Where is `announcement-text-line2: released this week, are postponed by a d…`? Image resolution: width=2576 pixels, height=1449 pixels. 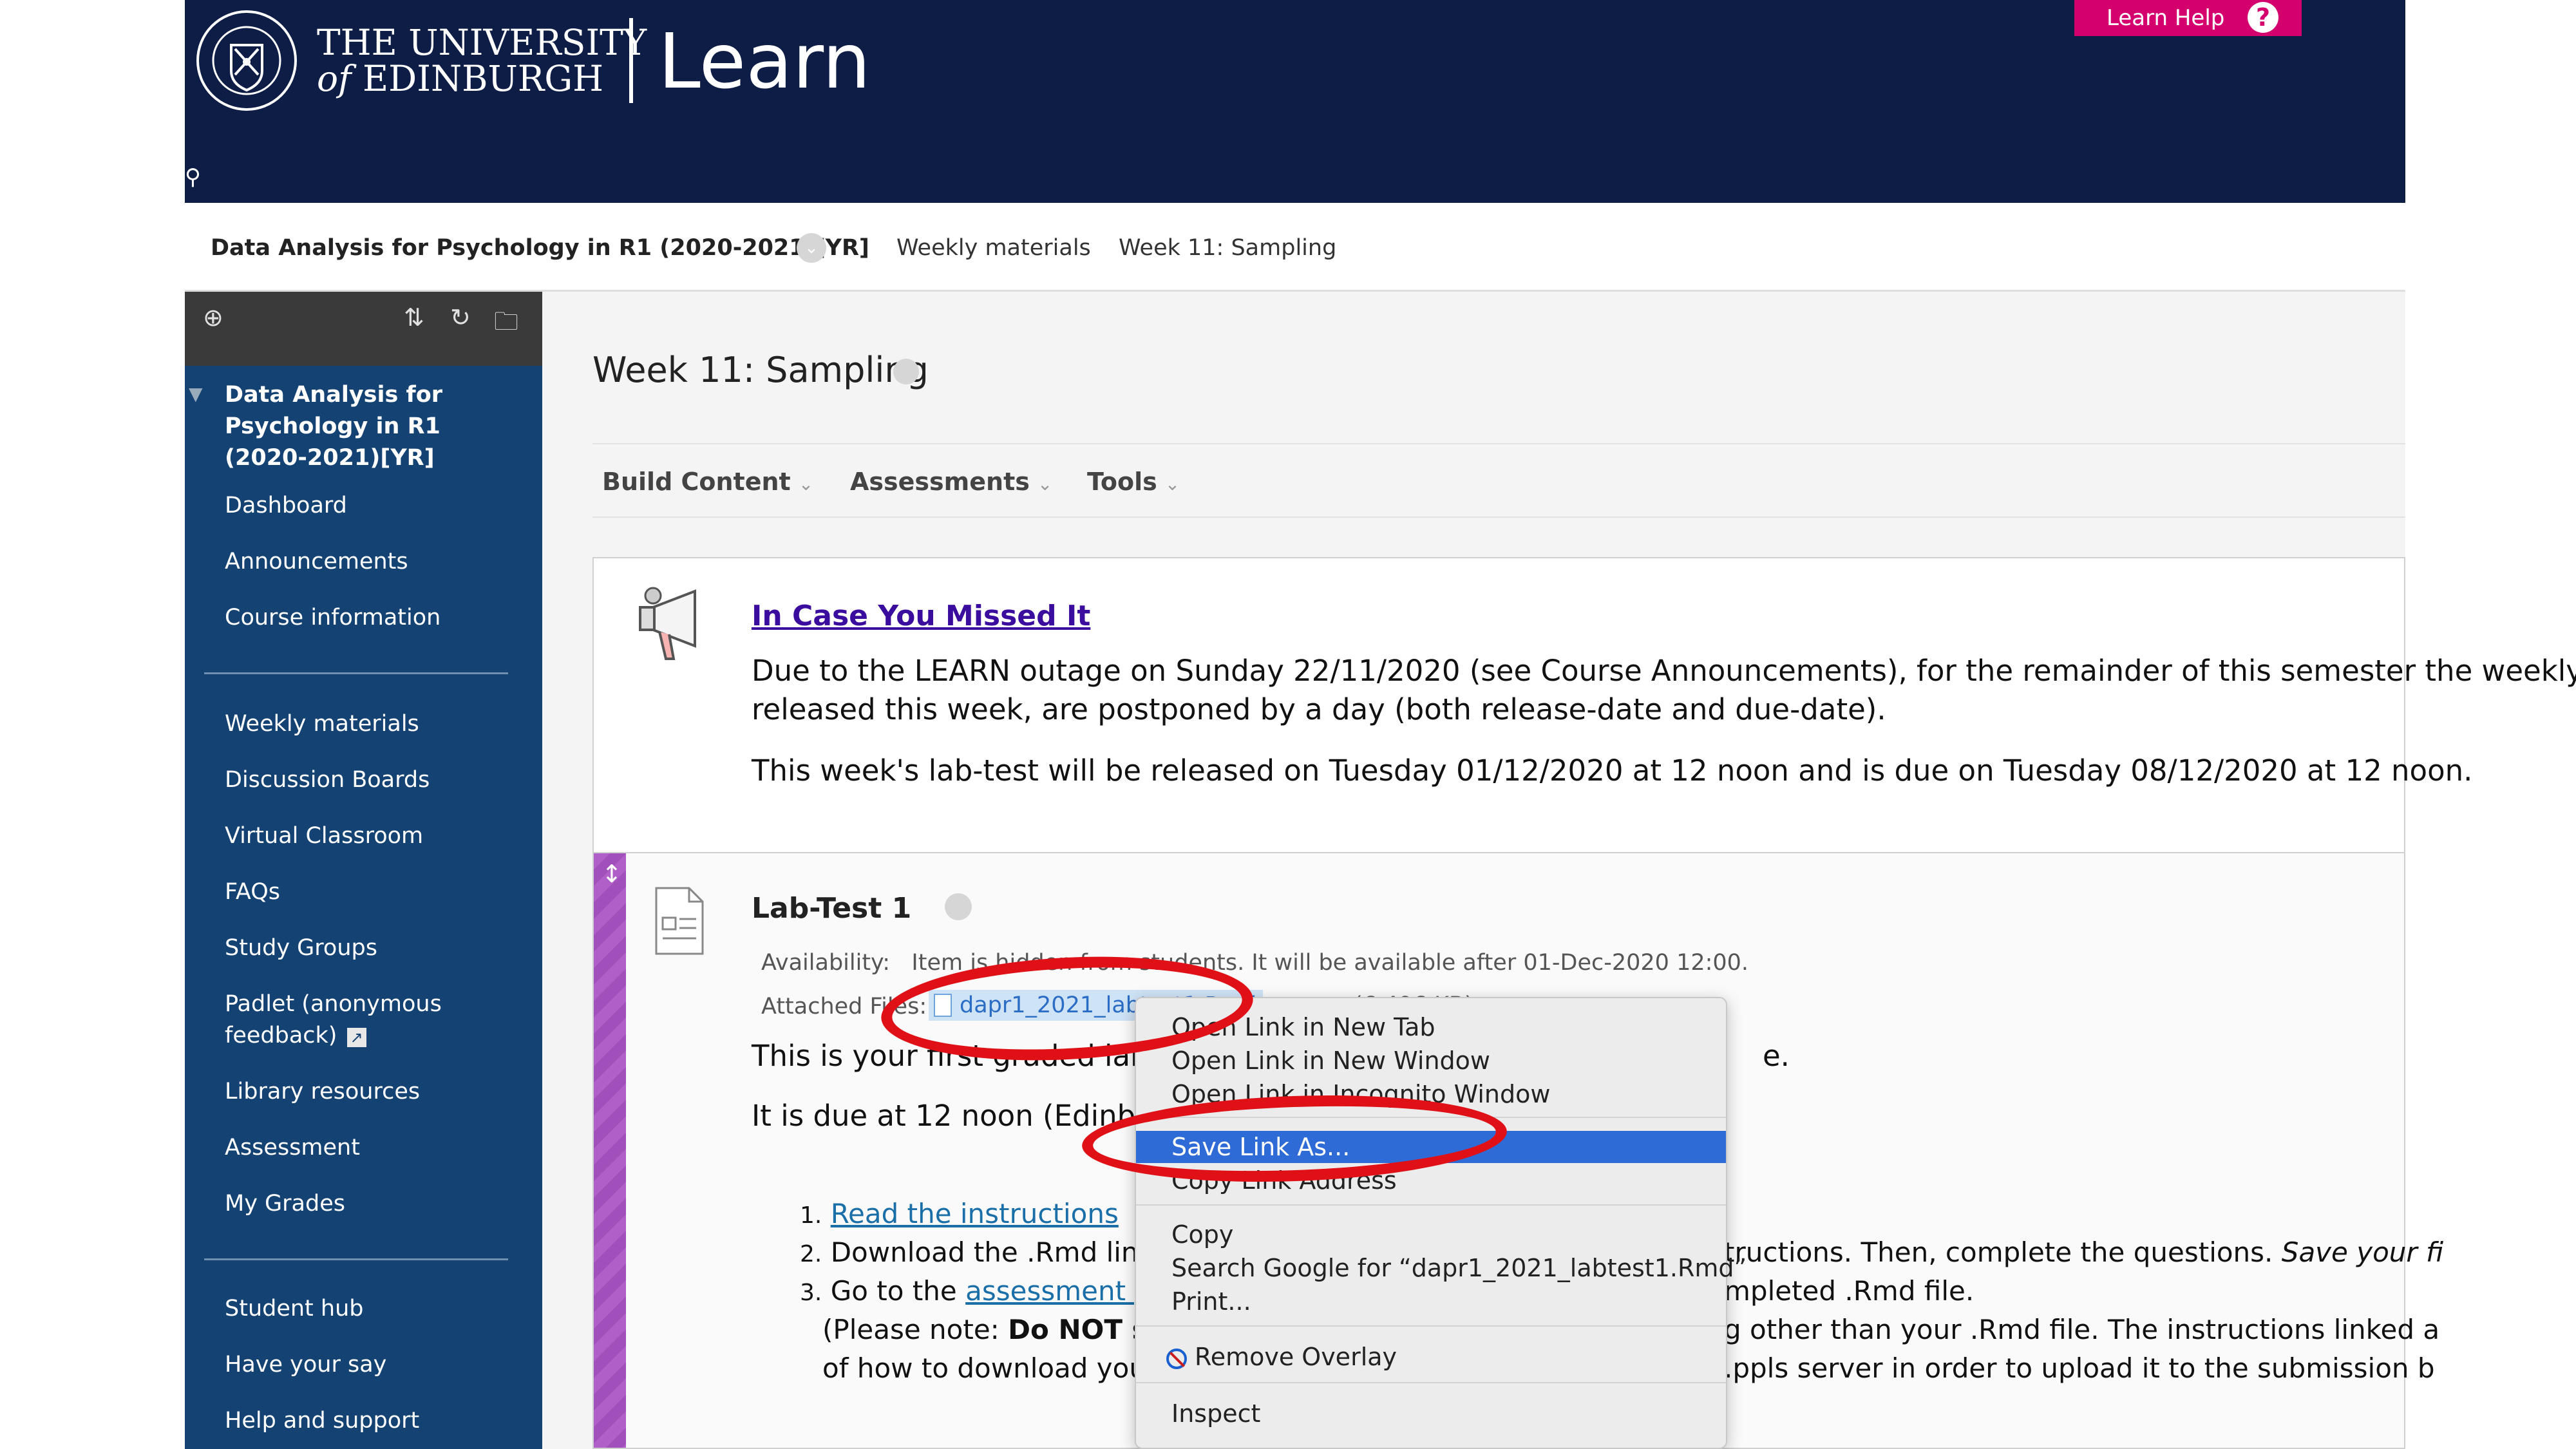
announcement-text-line2: released this week, are postponed by a d… is located at coordinates (1319, 709).